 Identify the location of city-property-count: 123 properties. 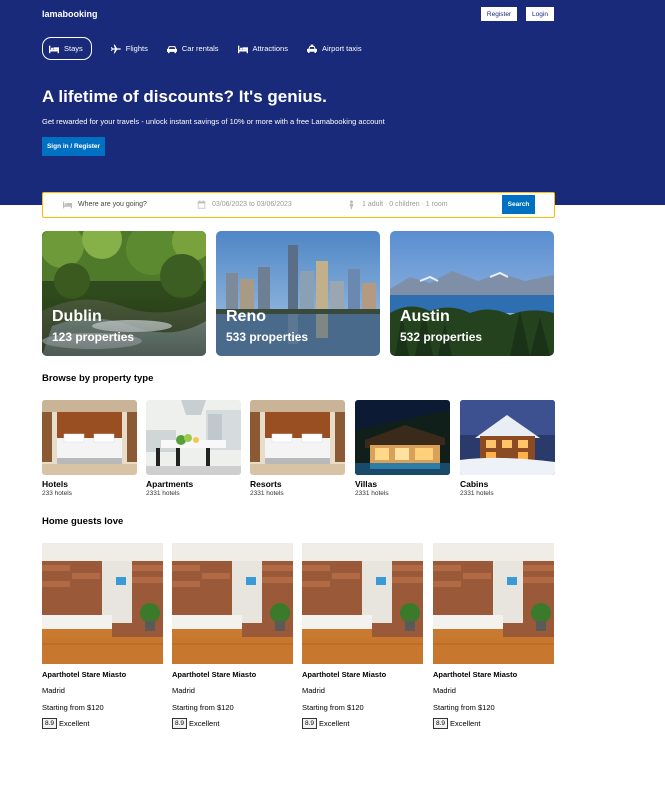
(93, 337).